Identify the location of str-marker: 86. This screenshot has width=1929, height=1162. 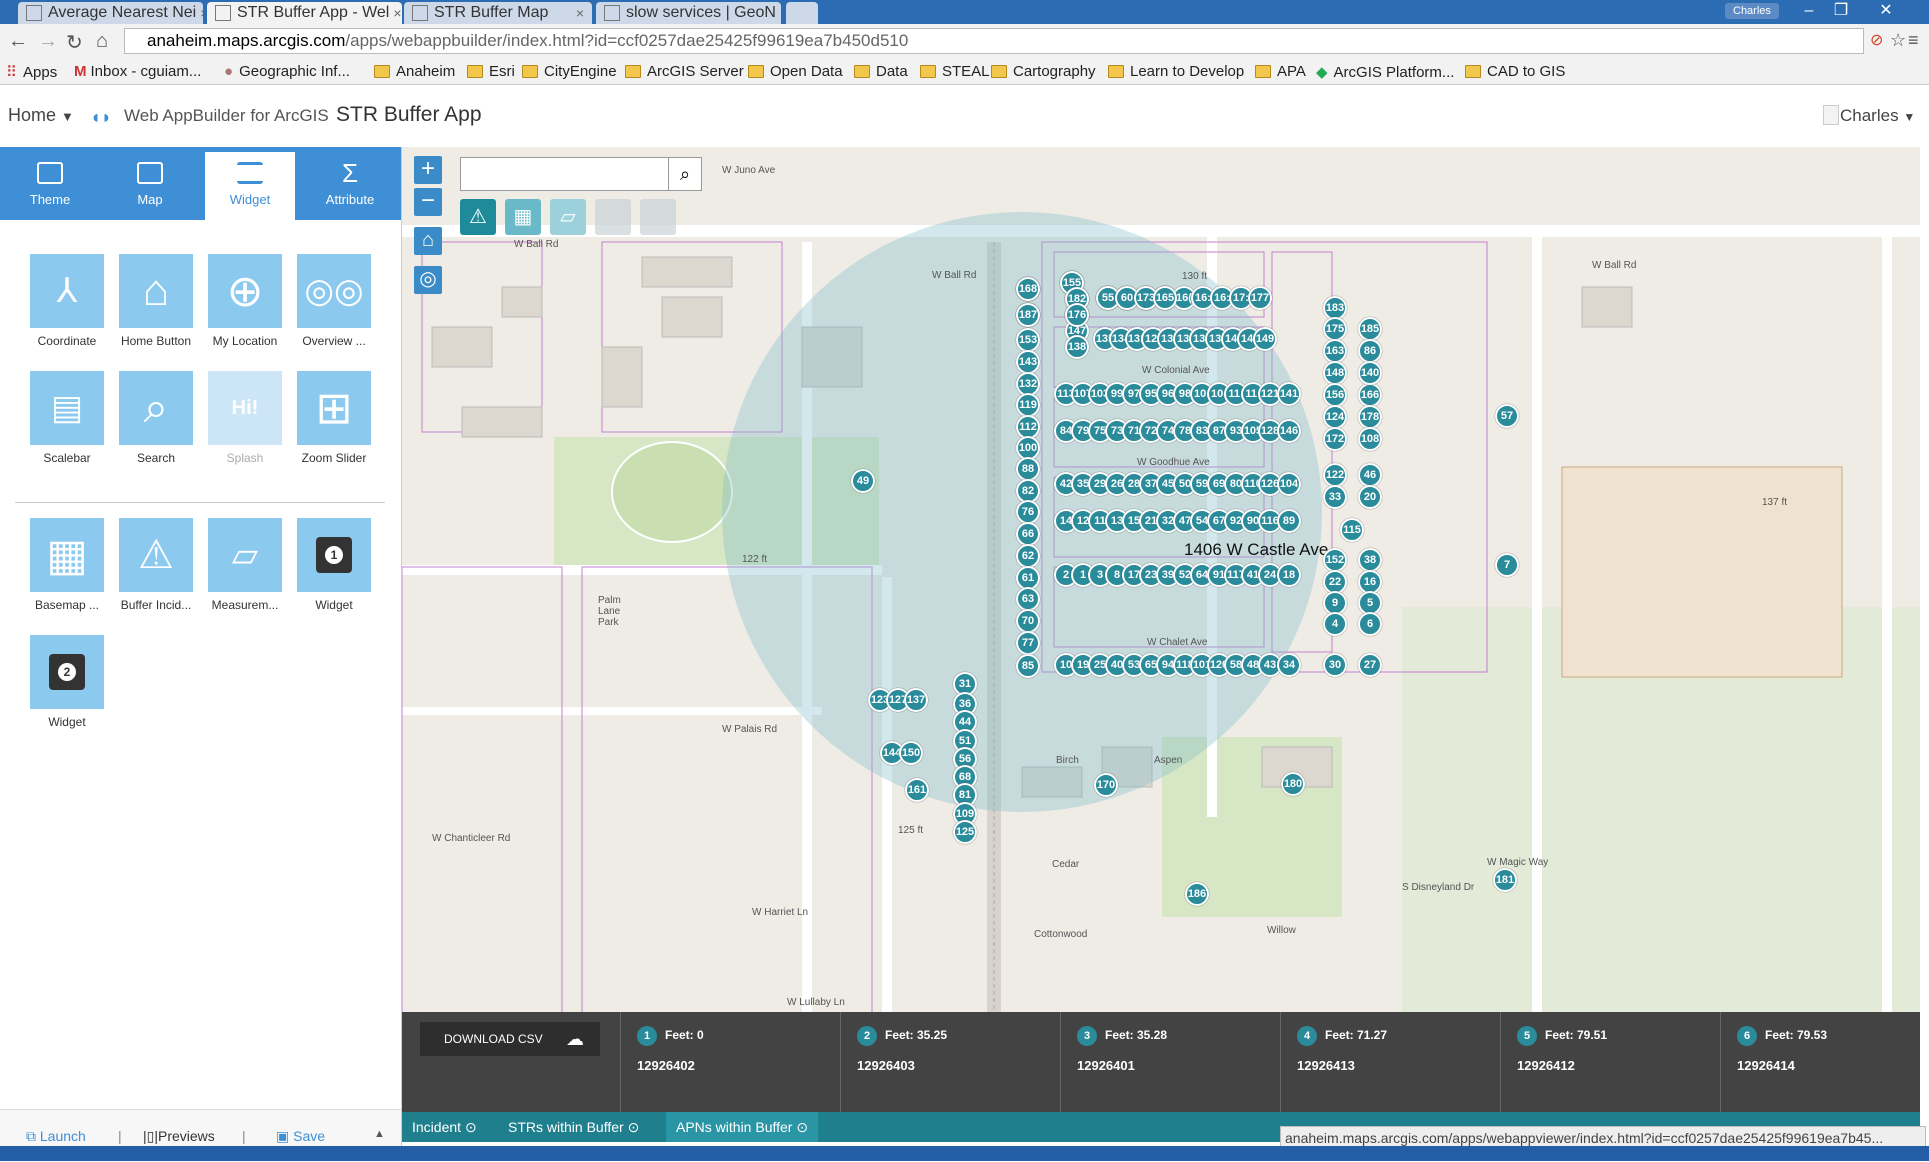
(1370, 351).